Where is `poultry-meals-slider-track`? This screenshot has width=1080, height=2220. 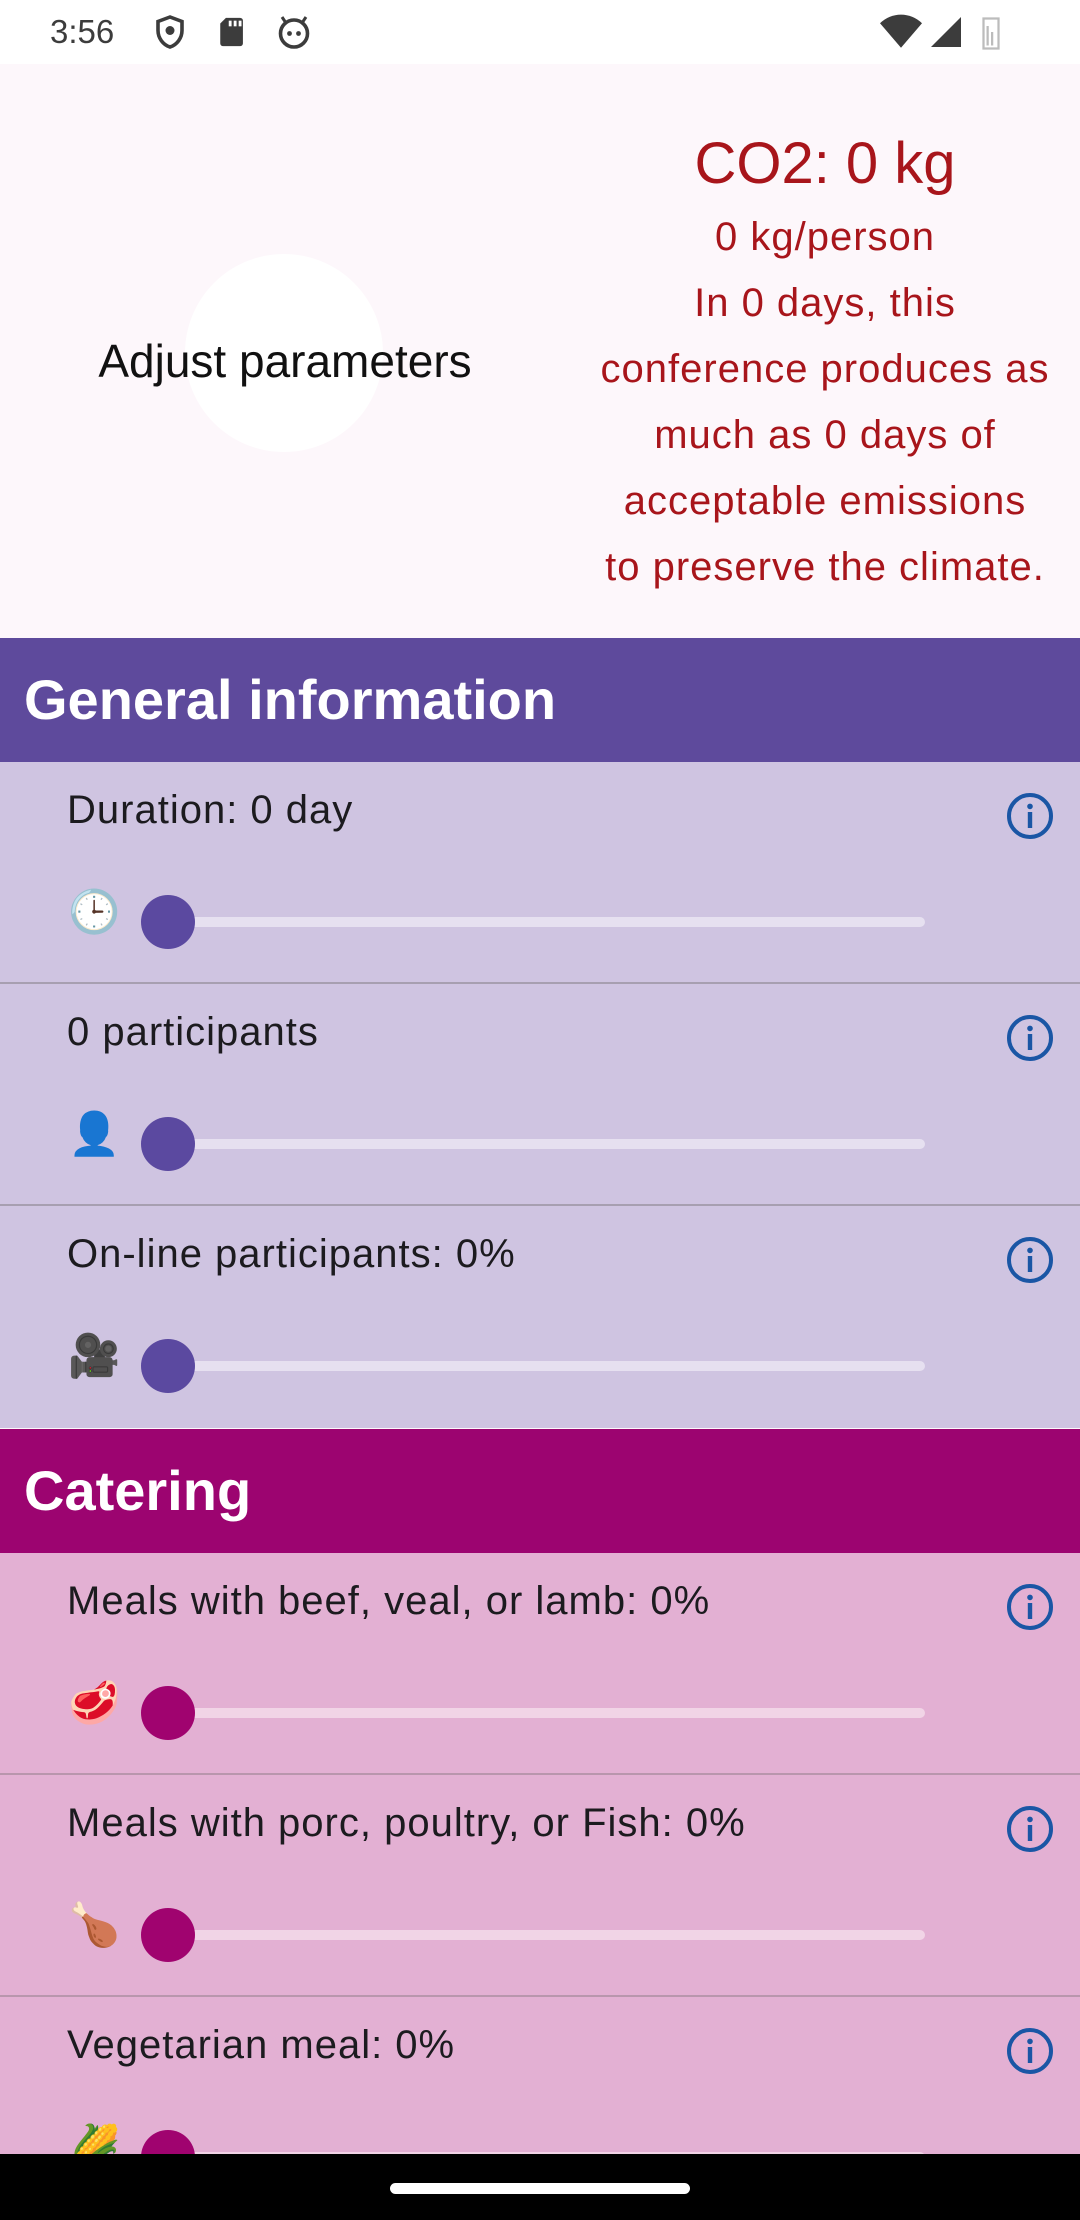 poultry-meals-slider-track is located at coordinates (546, 1935).